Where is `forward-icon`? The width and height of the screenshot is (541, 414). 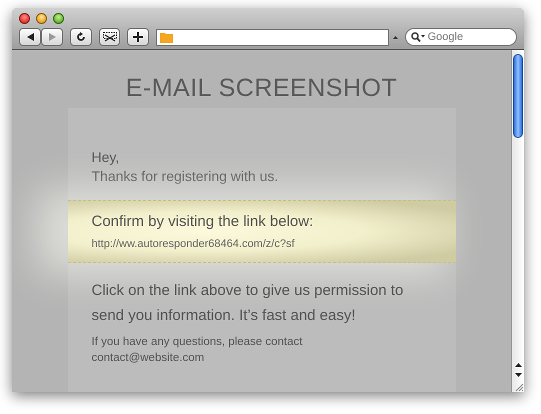 forward-icon is located at coordinates (52, 37).